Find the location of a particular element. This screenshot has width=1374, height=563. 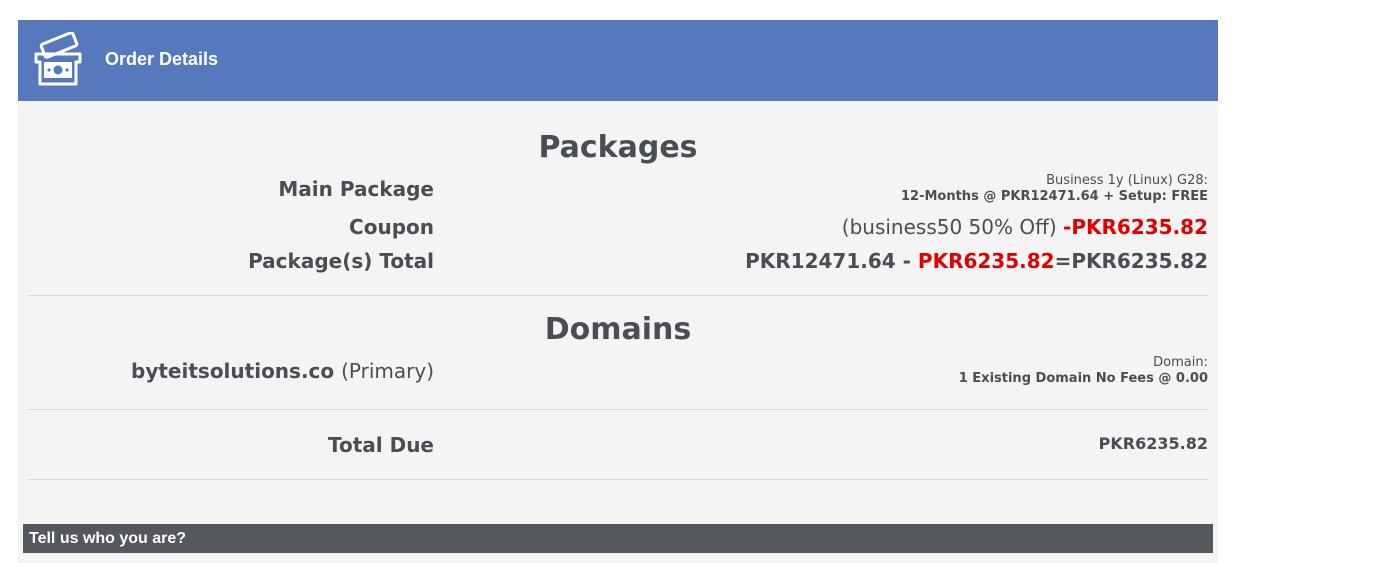

coupon-discount: -PKR6235.82 is located at coordinates (1135, 227).